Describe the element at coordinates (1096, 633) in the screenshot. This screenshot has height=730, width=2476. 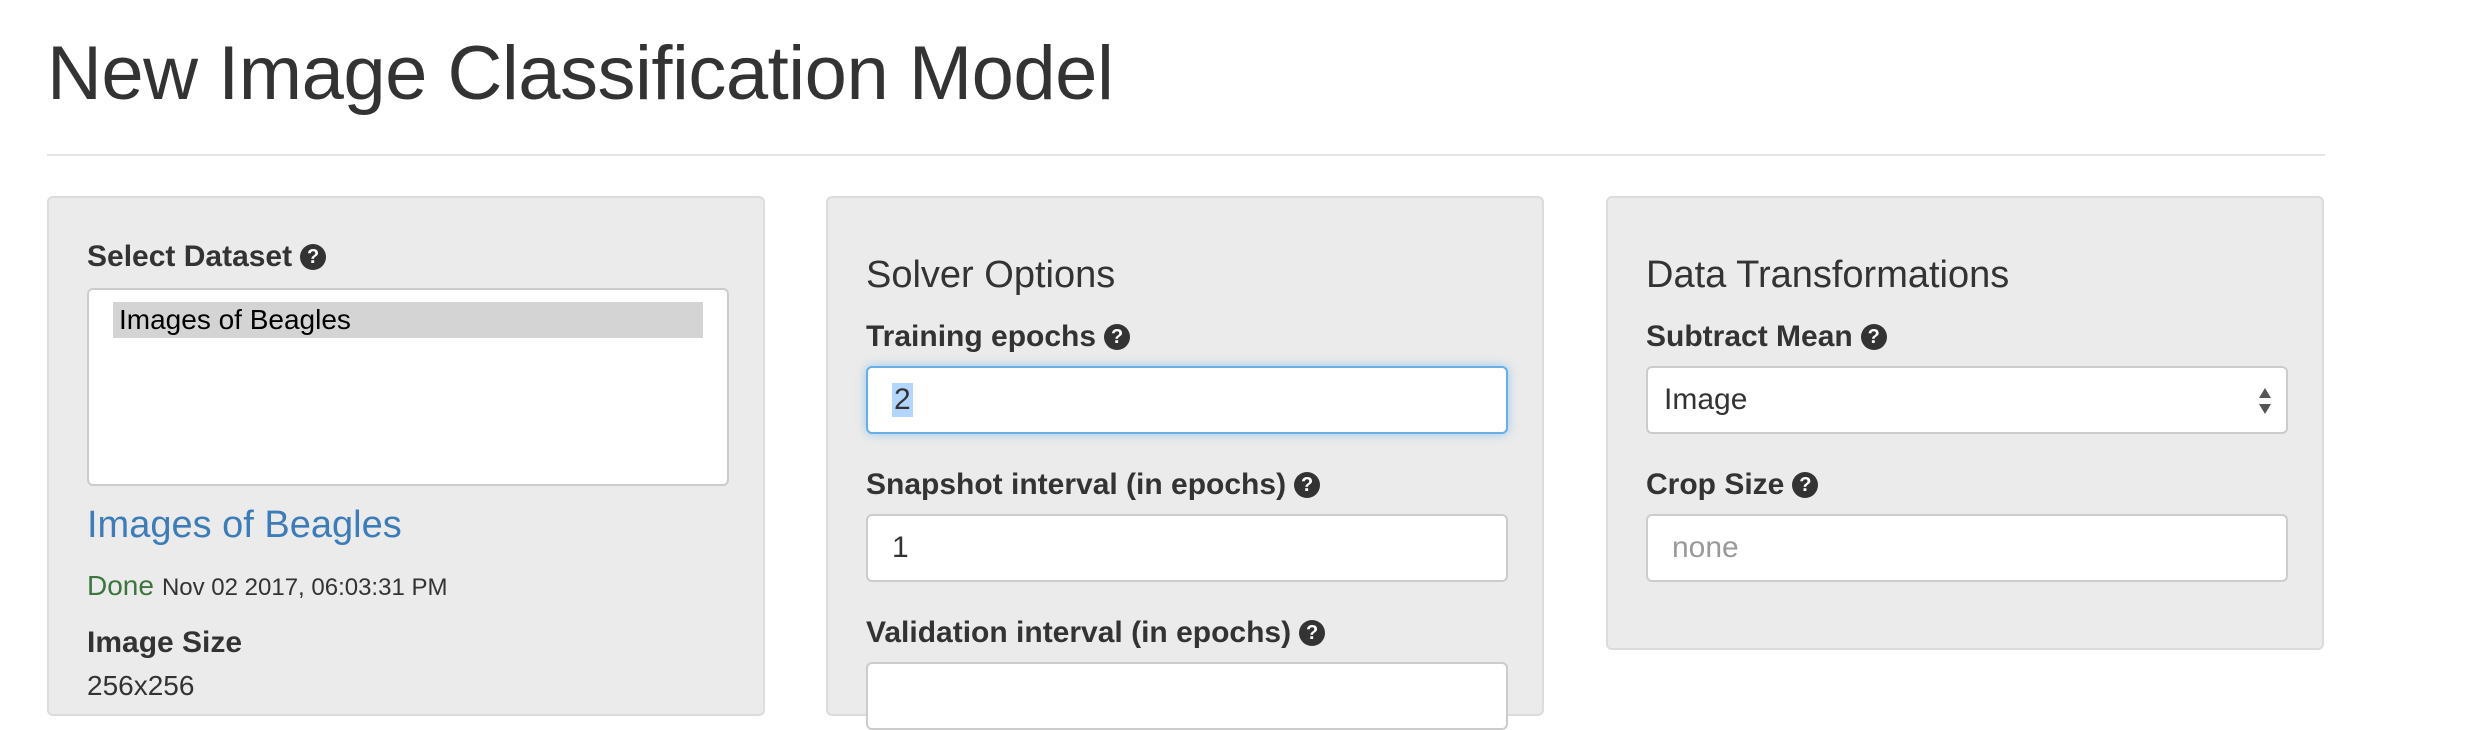
I see `validation-interval-label: Validation interval (in epochs) ?` at that location.